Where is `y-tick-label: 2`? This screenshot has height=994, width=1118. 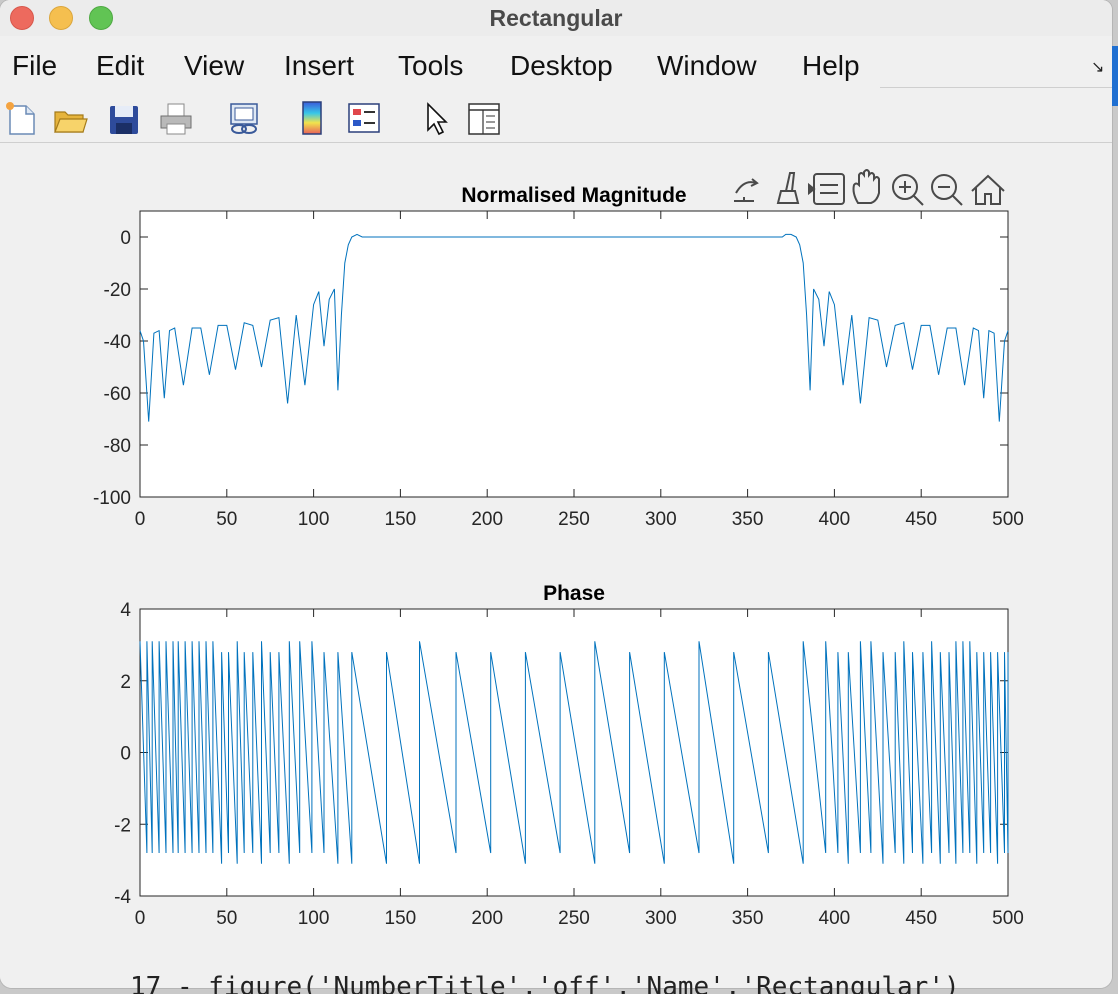 y-tick-label: 2 is located at coordinates (125, 682).